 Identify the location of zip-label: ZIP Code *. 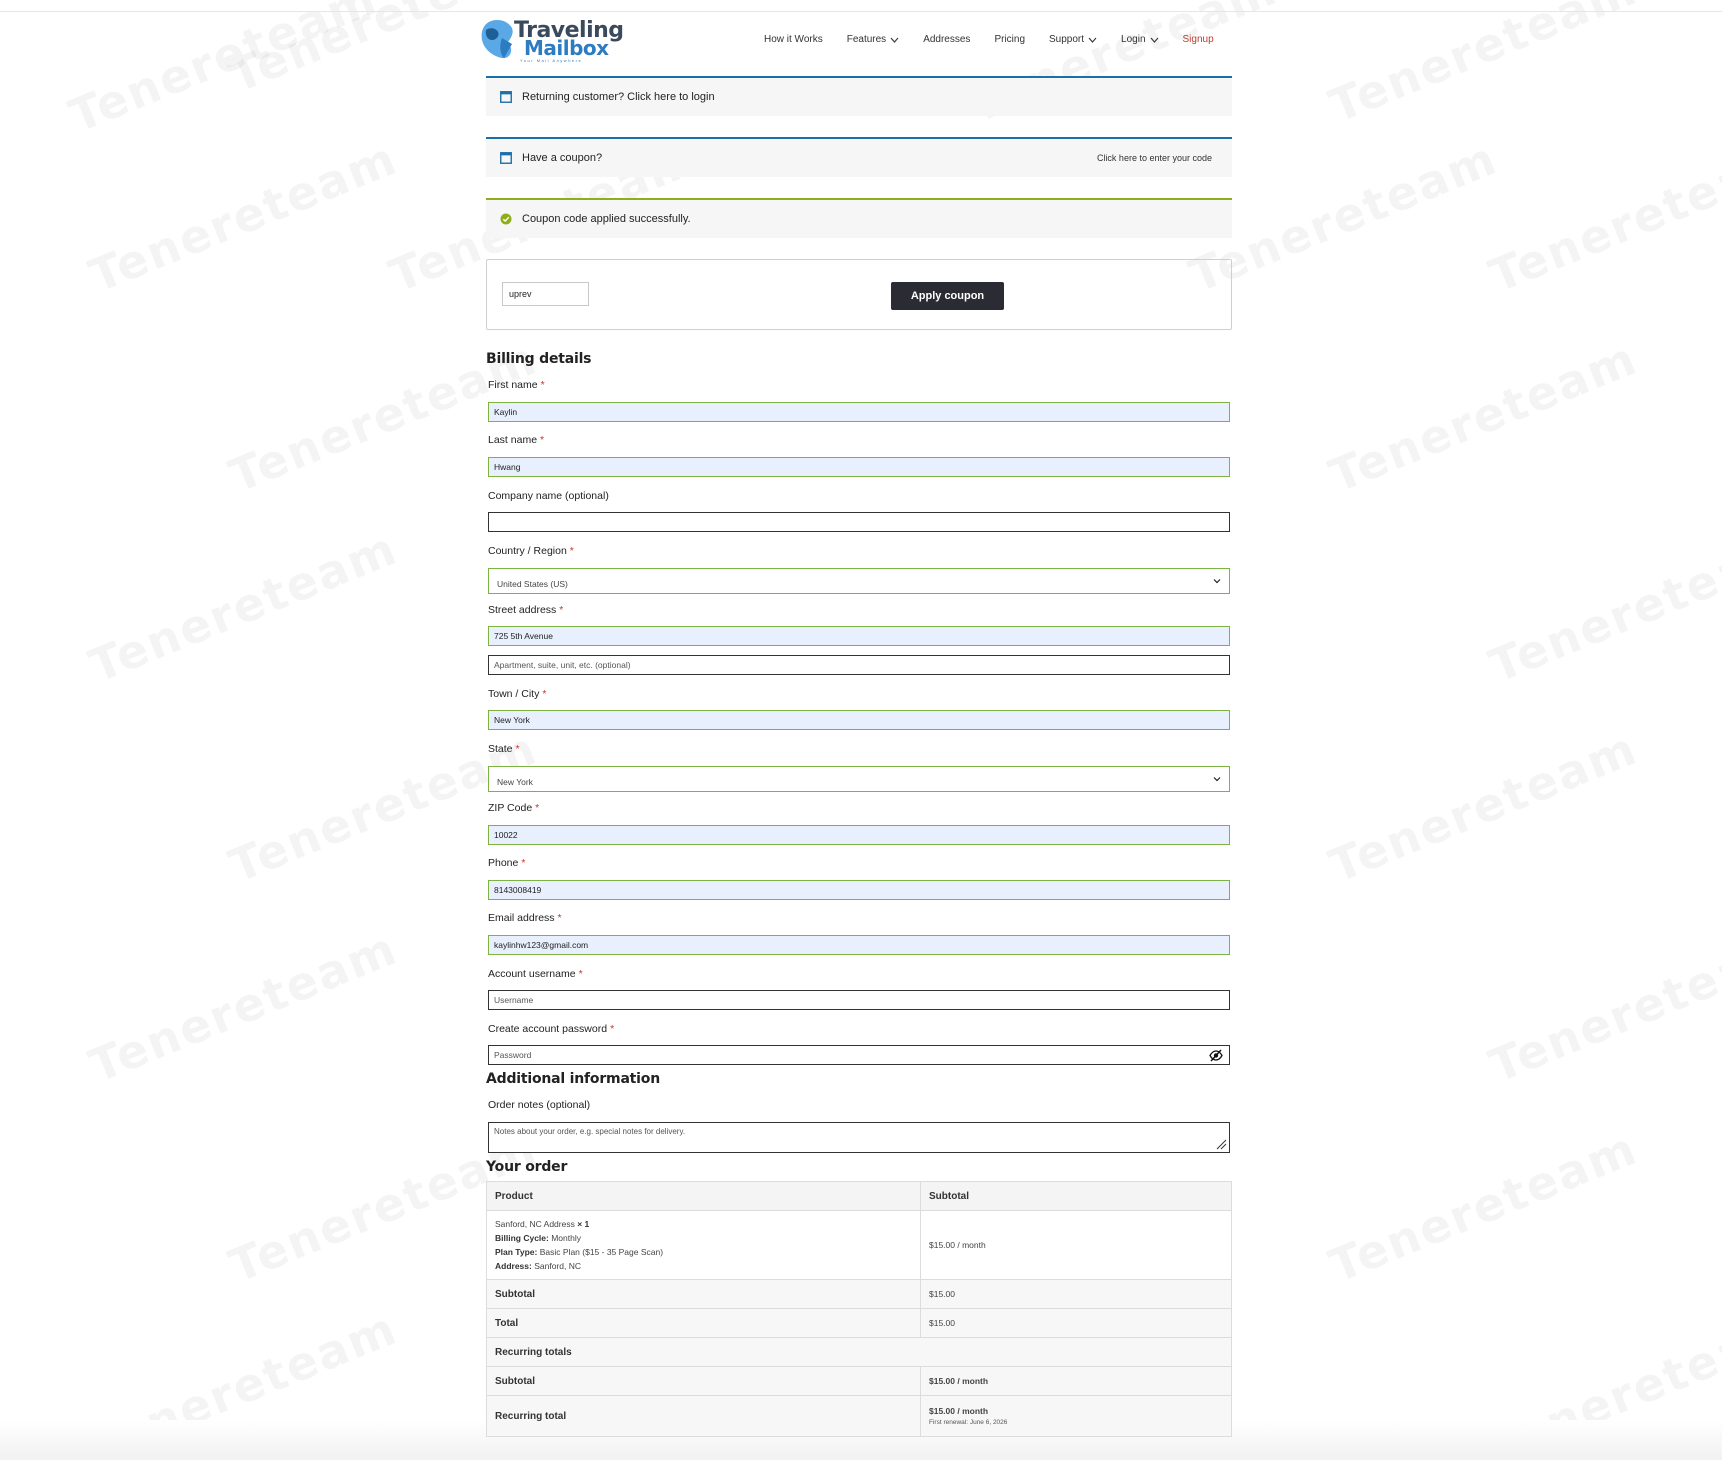
(513, 808).